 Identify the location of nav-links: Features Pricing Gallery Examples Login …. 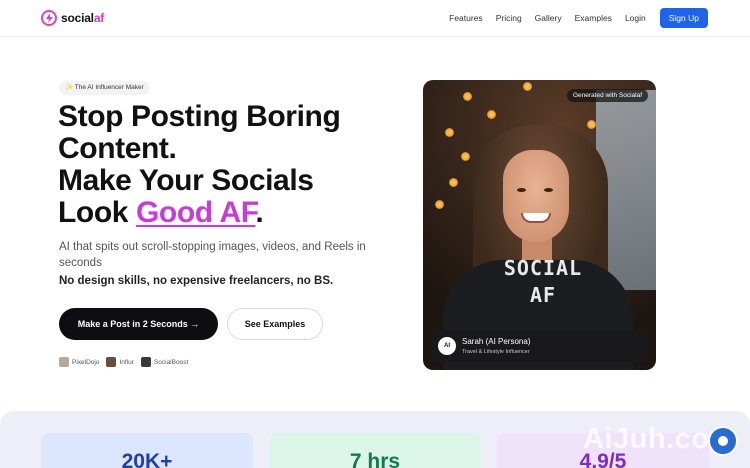
(572, 18).